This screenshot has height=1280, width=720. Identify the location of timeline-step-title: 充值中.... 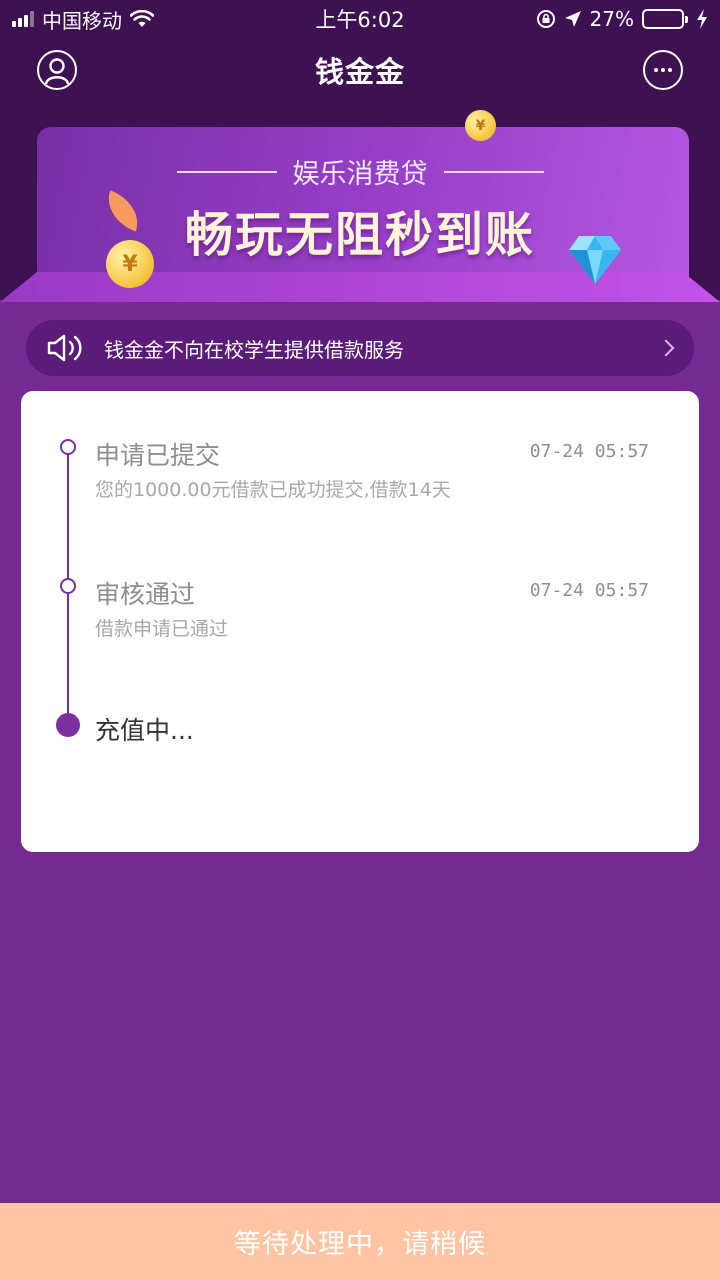
(144, 730).